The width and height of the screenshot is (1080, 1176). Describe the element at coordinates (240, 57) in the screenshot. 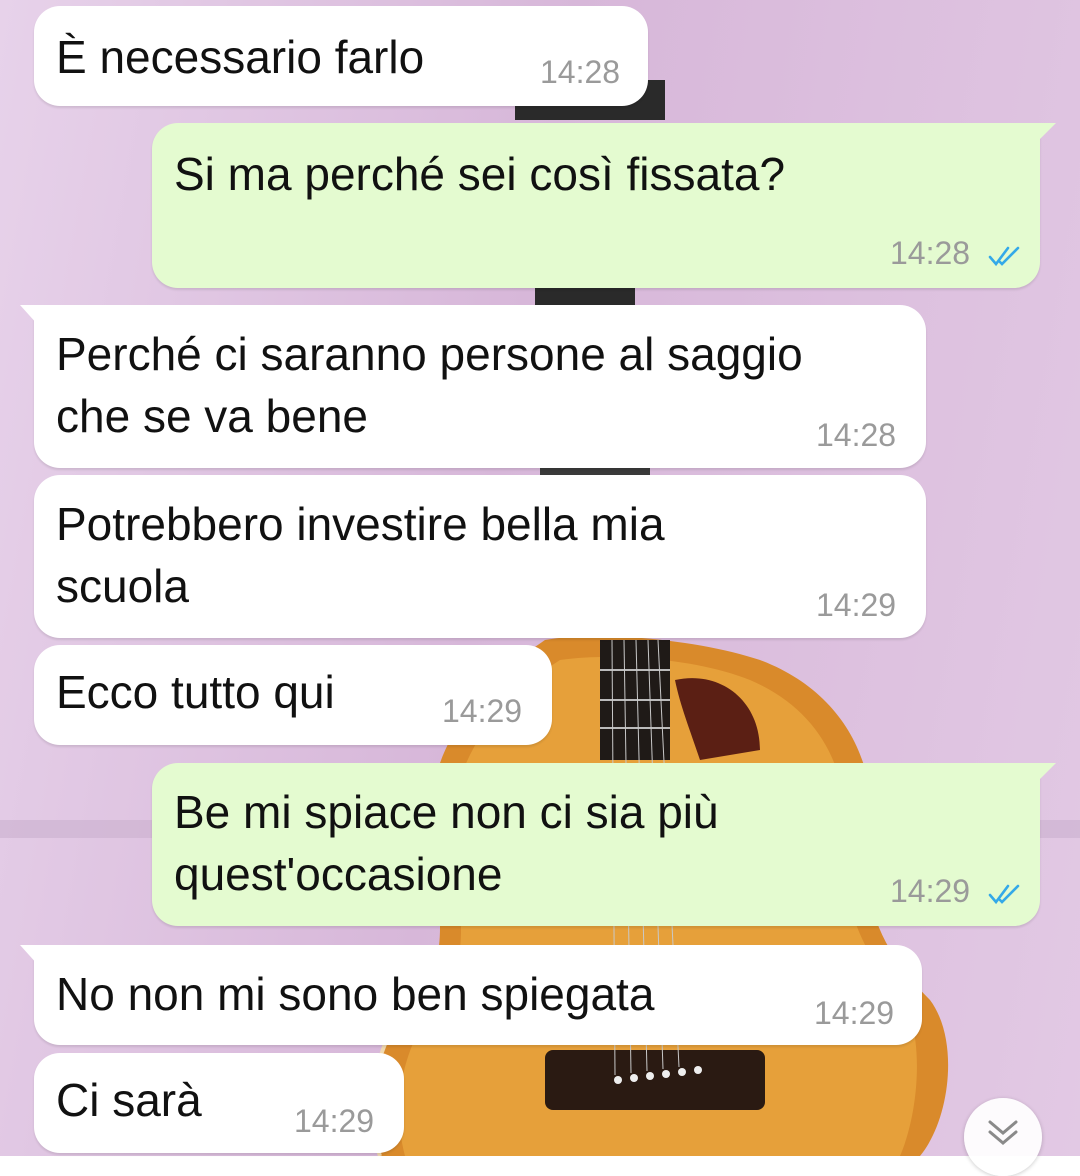

I see `message-text: È necessario farlo` at that location.